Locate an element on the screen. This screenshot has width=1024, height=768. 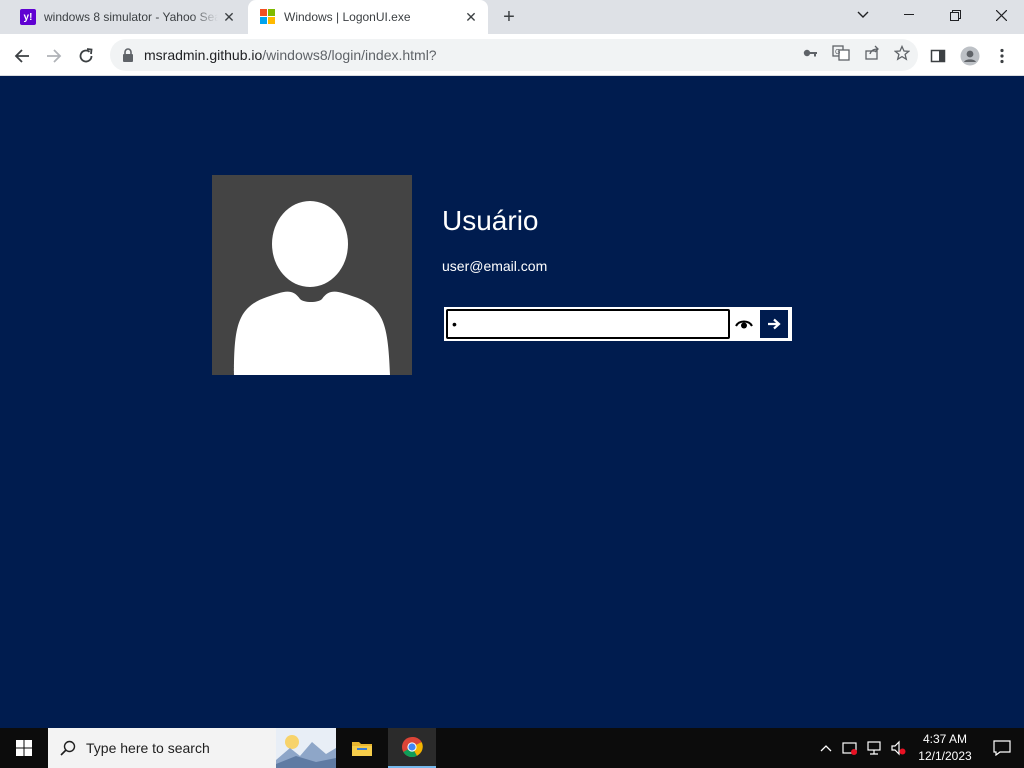
translate-icon: G is located at coordinates (841, 55).